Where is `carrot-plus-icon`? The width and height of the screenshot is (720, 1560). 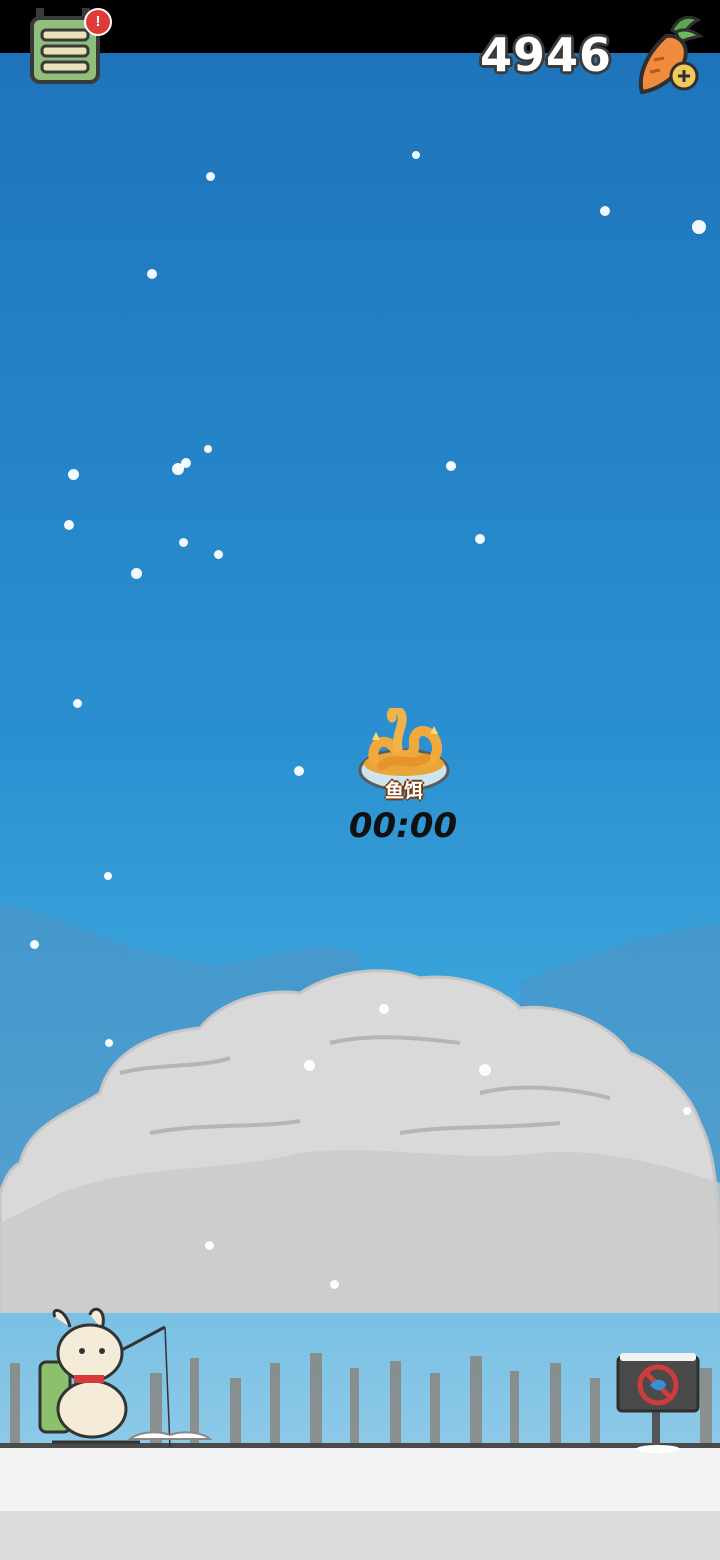
carrot-plus-icon is located at coordinates (669, 55).